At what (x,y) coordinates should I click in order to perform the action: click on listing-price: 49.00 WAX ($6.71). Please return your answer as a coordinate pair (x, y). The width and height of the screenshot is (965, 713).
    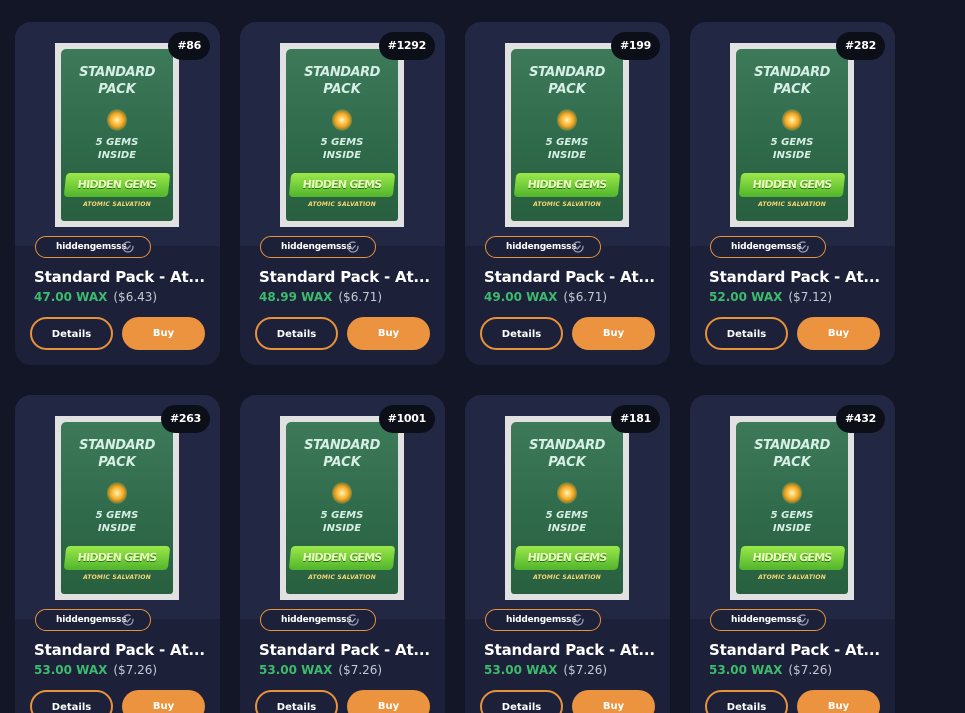
    Looking at the image, I should click on (545, 297).